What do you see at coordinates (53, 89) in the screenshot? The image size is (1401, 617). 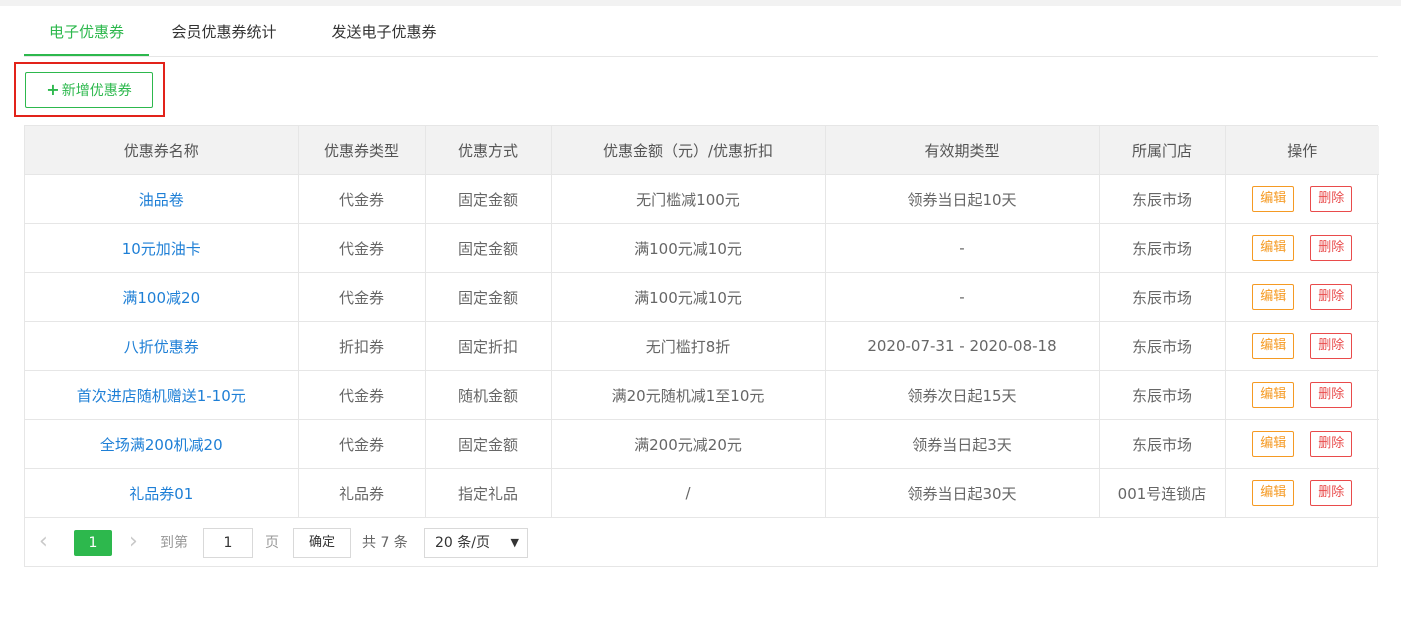 I see `plus-icon: +` at bounding box center [53, 89].